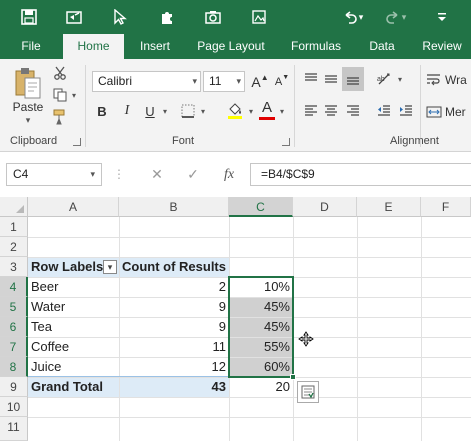  Describe the element at coordinates (325, 207) in the screenshot. I see `column-header-d: D` at that location.